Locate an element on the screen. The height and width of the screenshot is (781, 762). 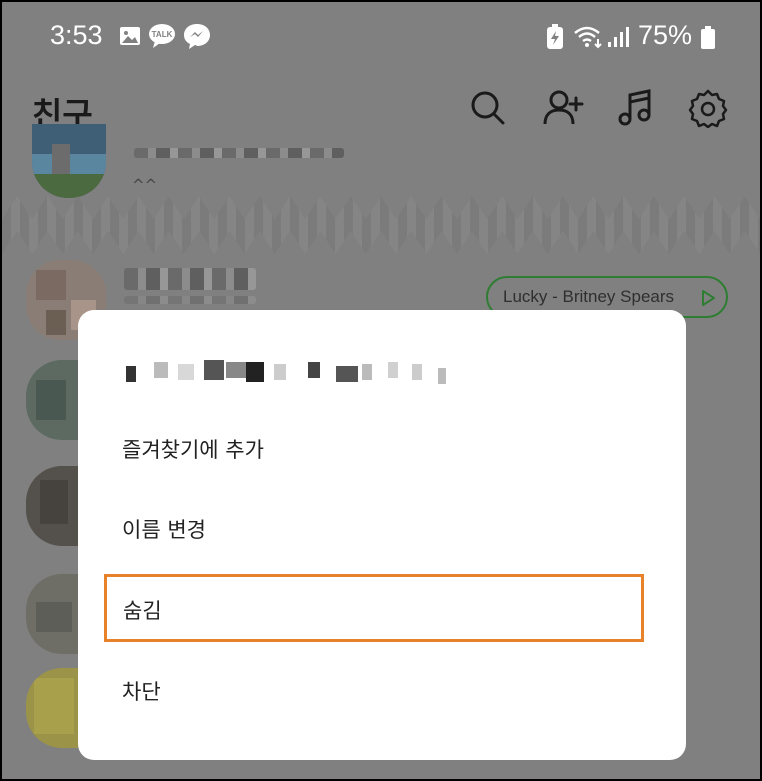
battery-icon is located at coordinates (708, 40).